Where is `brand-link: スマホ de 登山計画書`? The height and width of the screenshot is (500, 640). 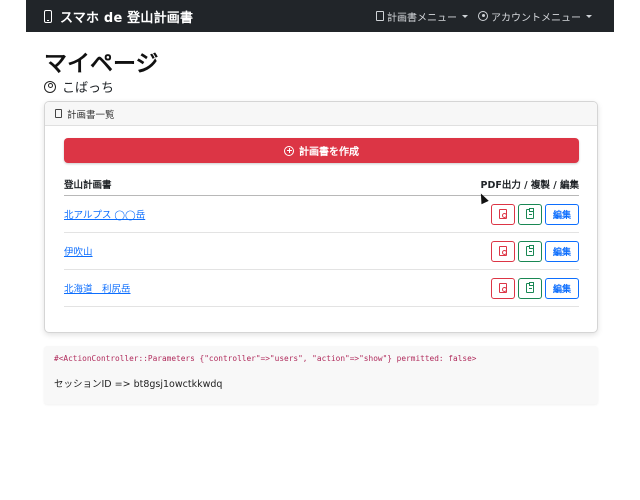
brand-link: スマホ de 登山計画書 is located at coordinates (118, 16).